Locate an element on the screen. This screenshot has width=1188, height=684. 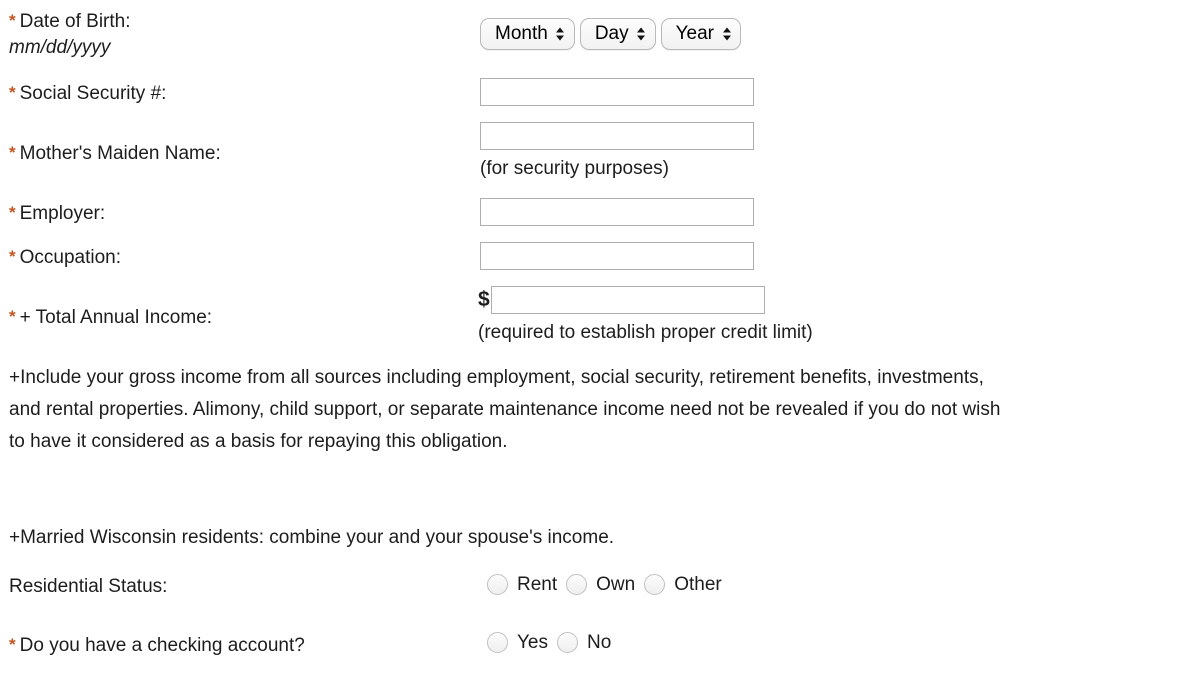
radio-option-yes: Yes is located at coordinates (522, 642).